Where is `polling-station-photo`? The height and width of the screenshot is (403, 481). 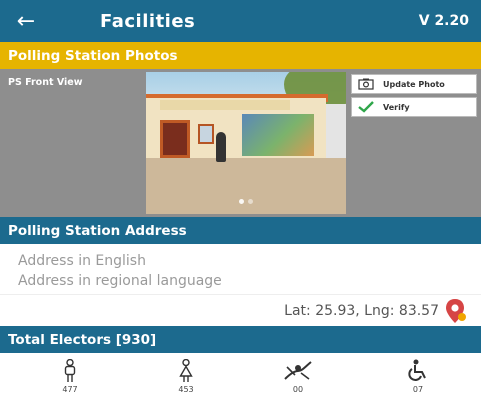 polling-station-photo is located at coordinates (246, 143).